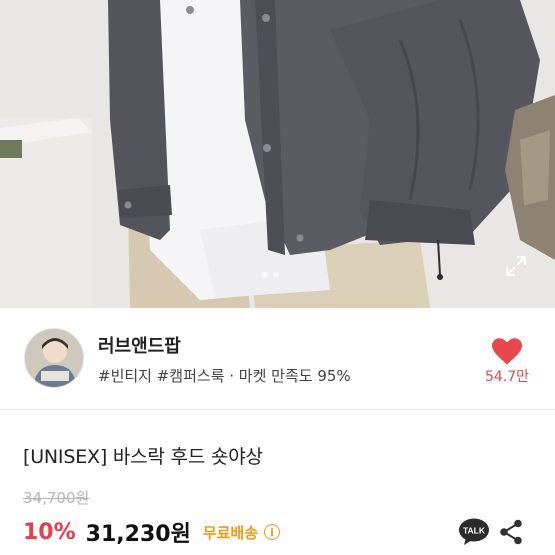  I want to click on price-row: 10% 31,230원 무료배송 i, so click(152, 532).